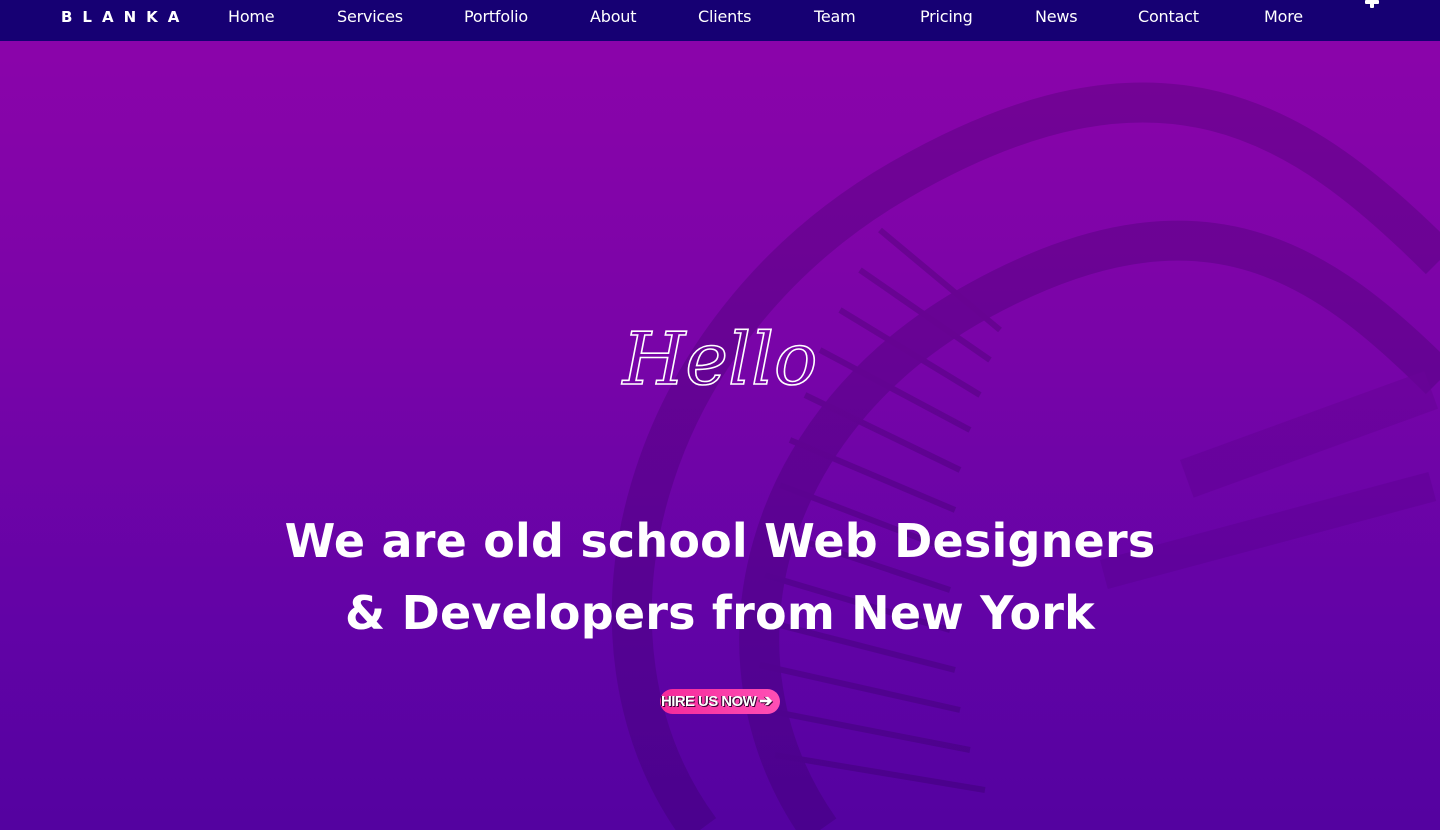 The height and width of the screenshot is (830, 1440). What do you see at coordinates (251, 17) in the screenshot?
I see `nav-item-home: Home` at bounding box center [251, 17].